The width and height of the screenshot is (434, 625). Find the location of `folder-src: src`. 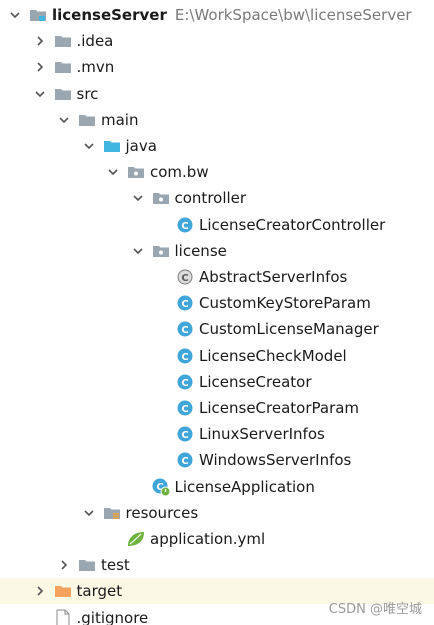

folder-src: src is located at coordinates (217, 94).